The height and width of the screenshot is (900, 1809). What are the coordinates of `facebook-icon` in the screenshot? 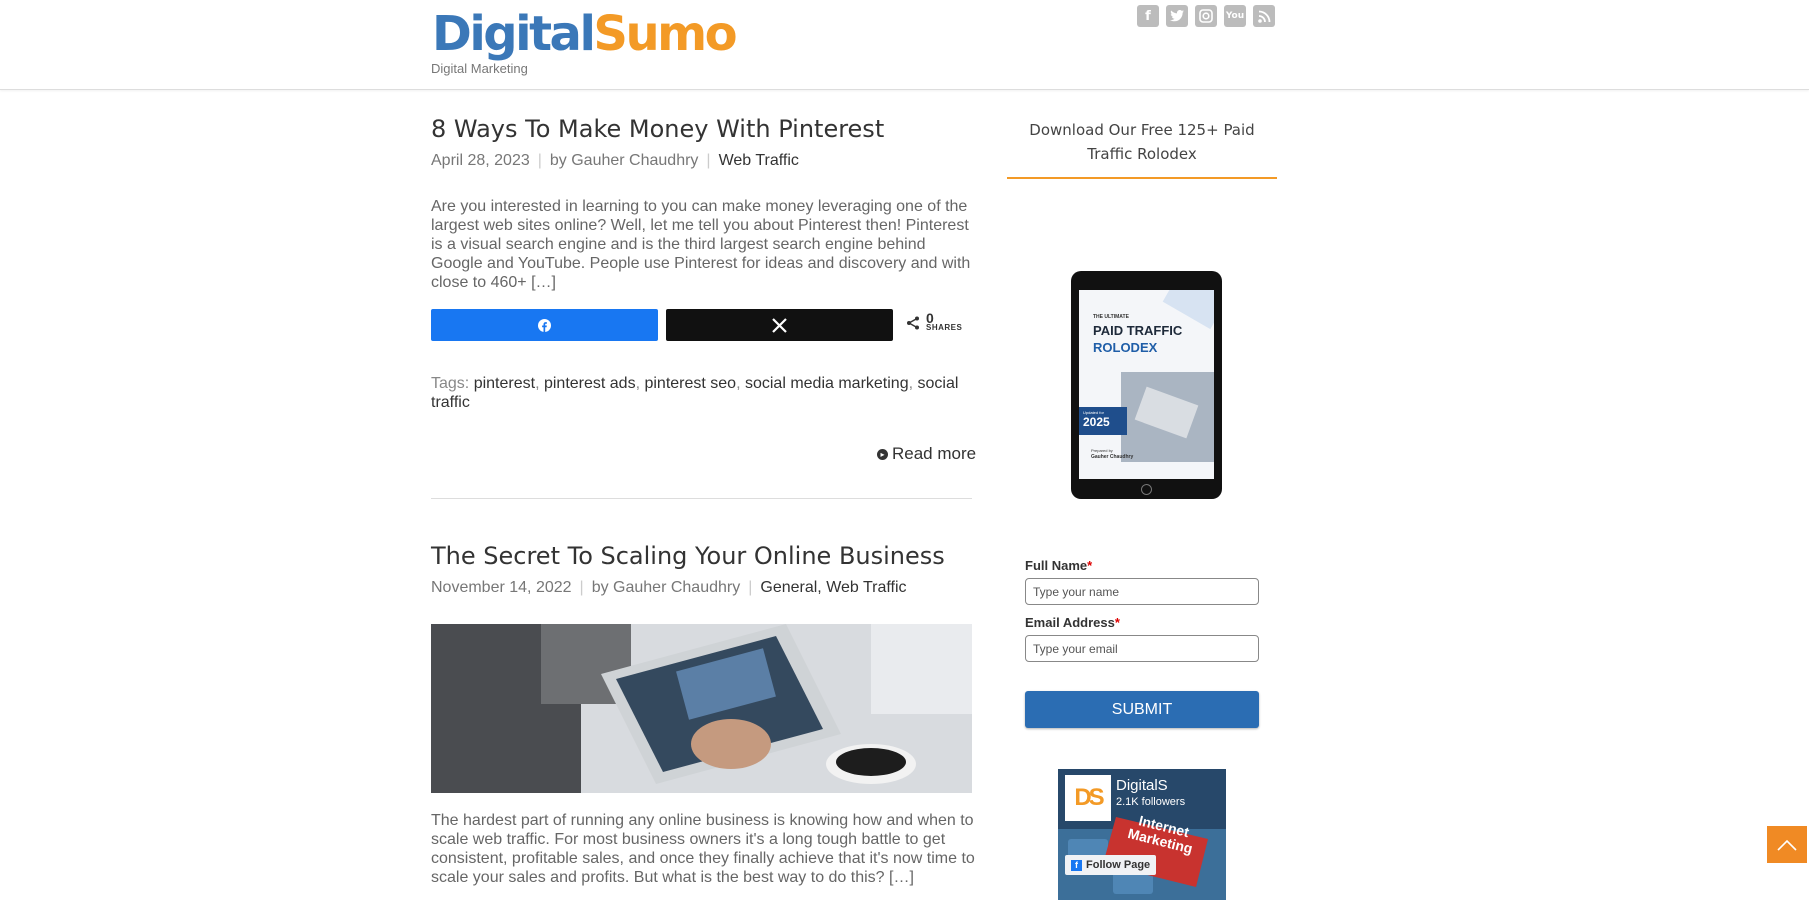 It's located at (544, 325).